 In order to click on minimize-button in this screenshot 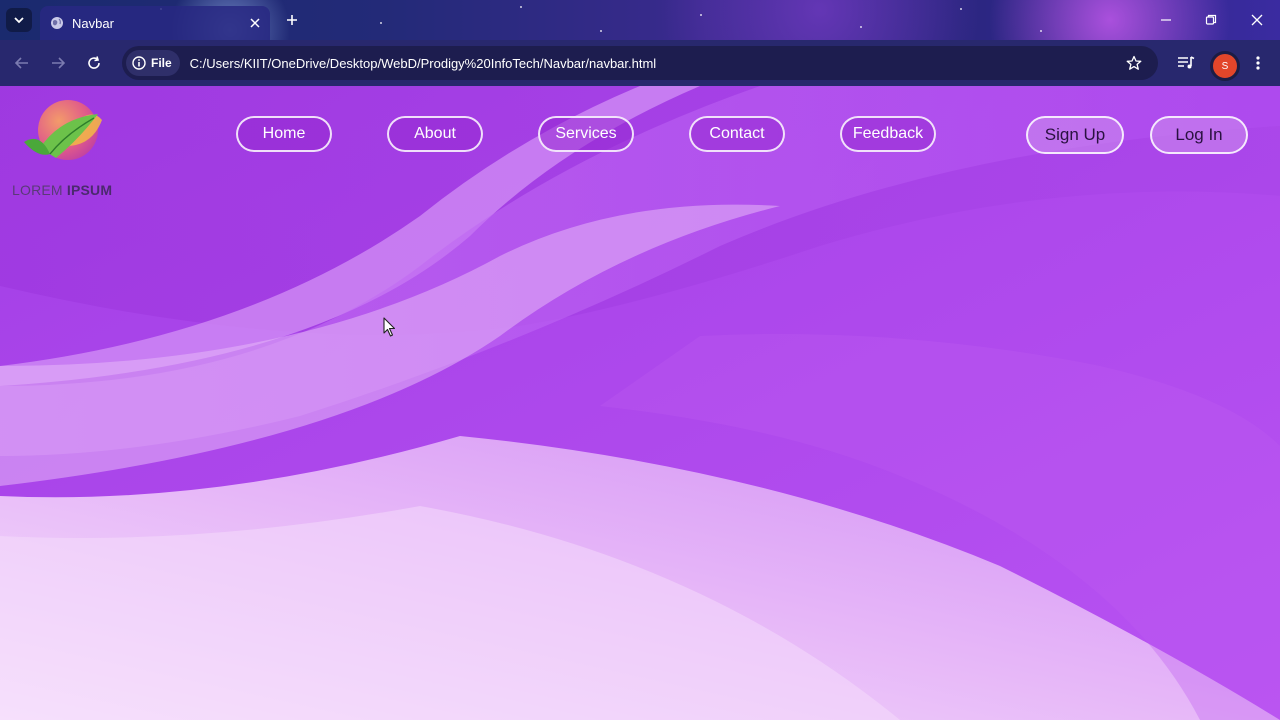, I will do `click(1166, 20)`.